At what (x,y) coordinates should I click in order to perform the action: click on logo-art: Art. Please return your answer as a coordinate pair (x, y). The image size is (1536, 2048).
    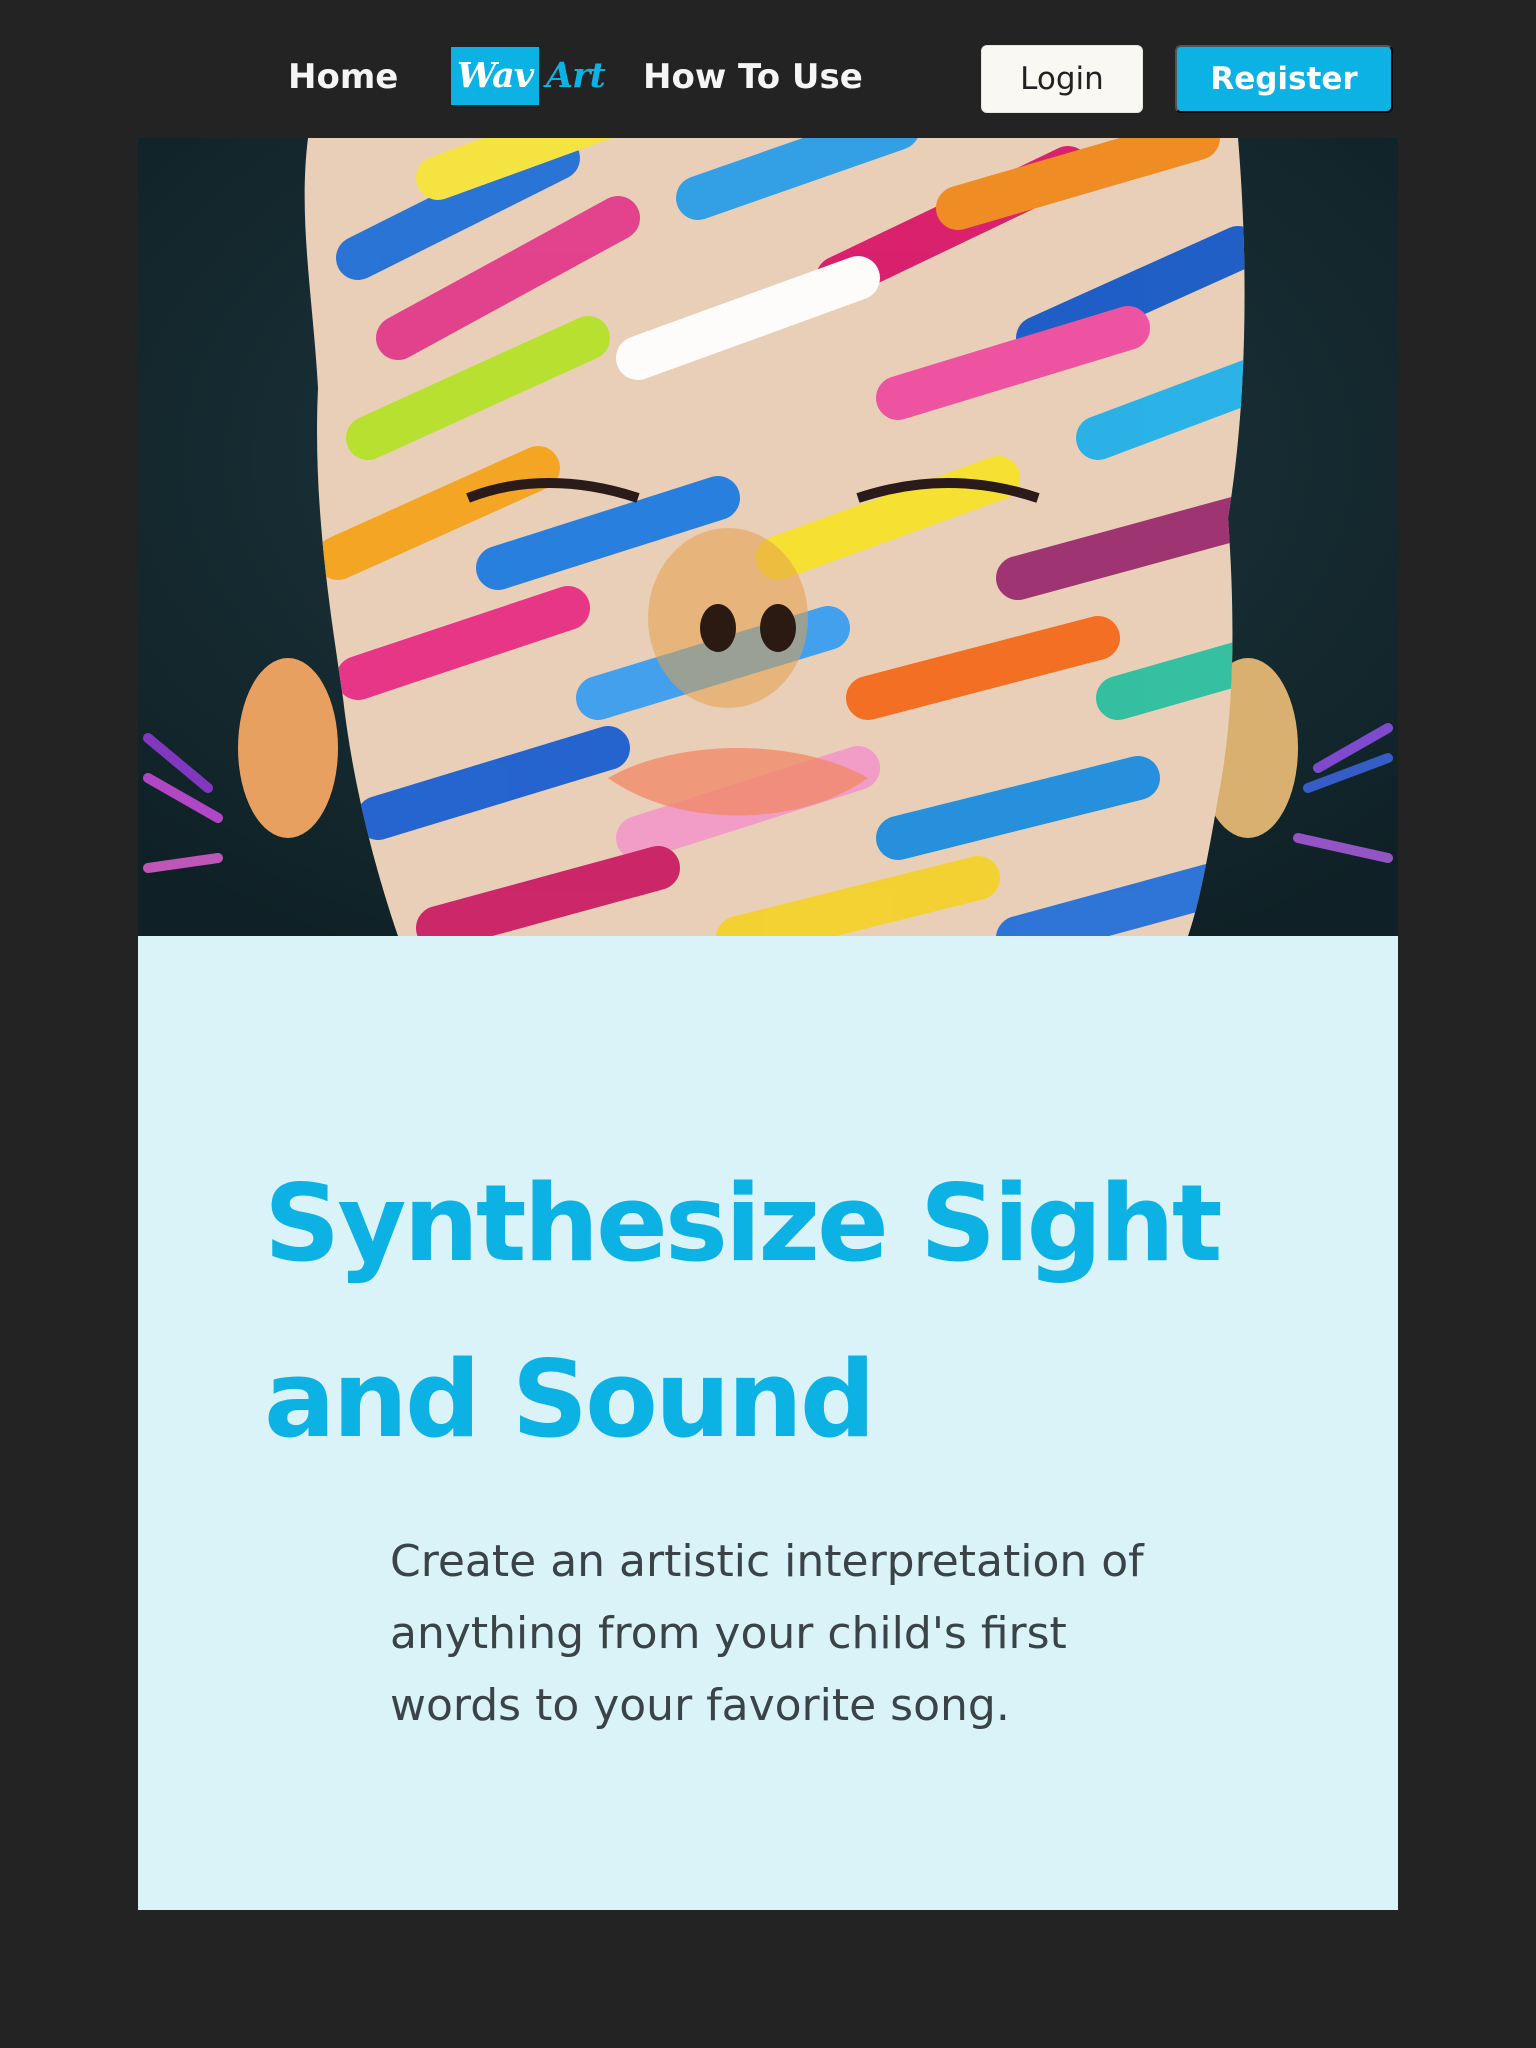
    Looking at the image, I should click on (576, 75).